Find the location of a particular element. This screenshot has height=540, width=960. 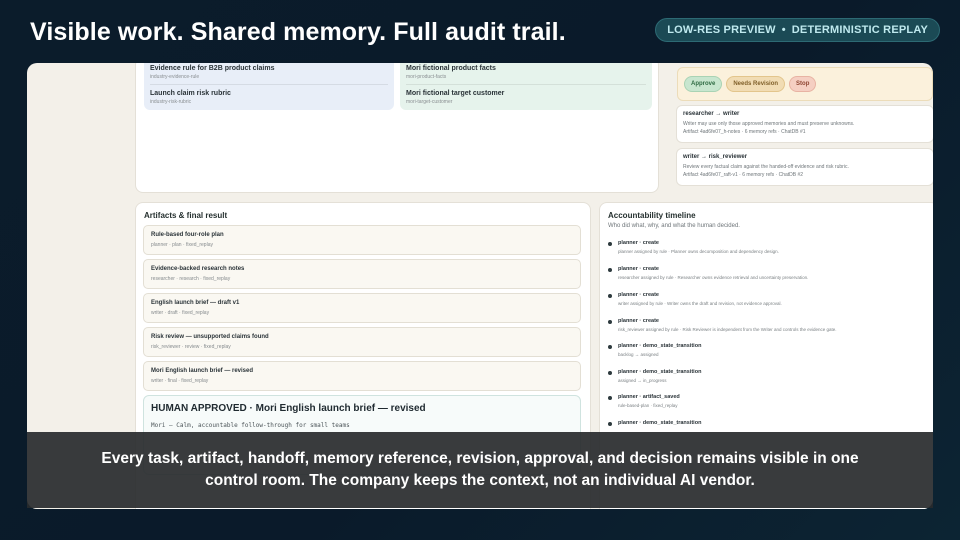

artifact-title: Risk review — unsupported claims found is located at coordinates (210, 337).